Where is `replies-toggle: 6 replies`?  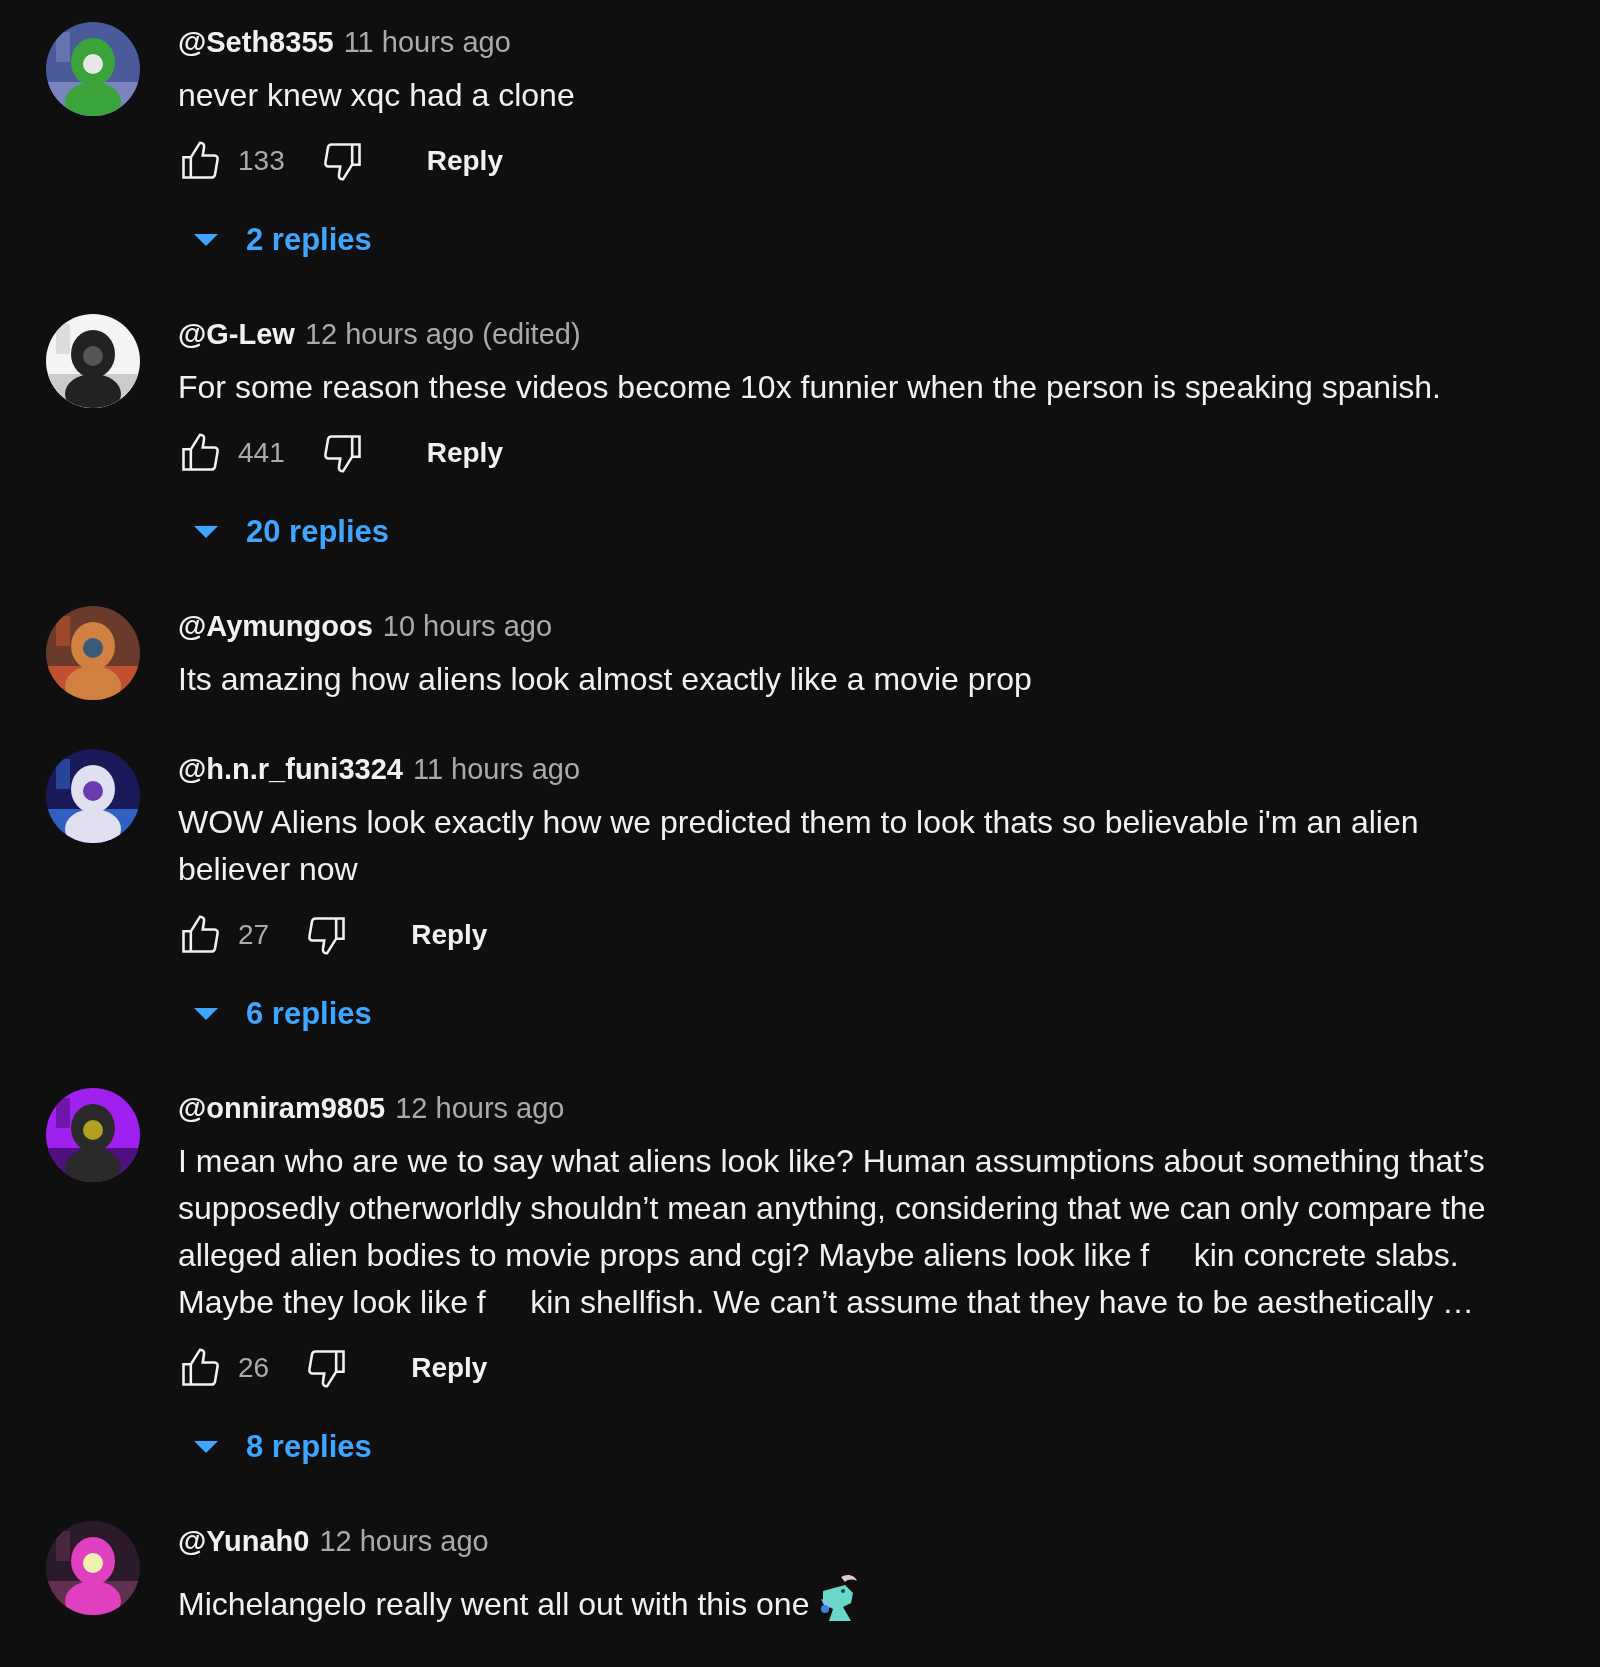
replies-toggle: 6 replies is located at coordinates (275, 1014).